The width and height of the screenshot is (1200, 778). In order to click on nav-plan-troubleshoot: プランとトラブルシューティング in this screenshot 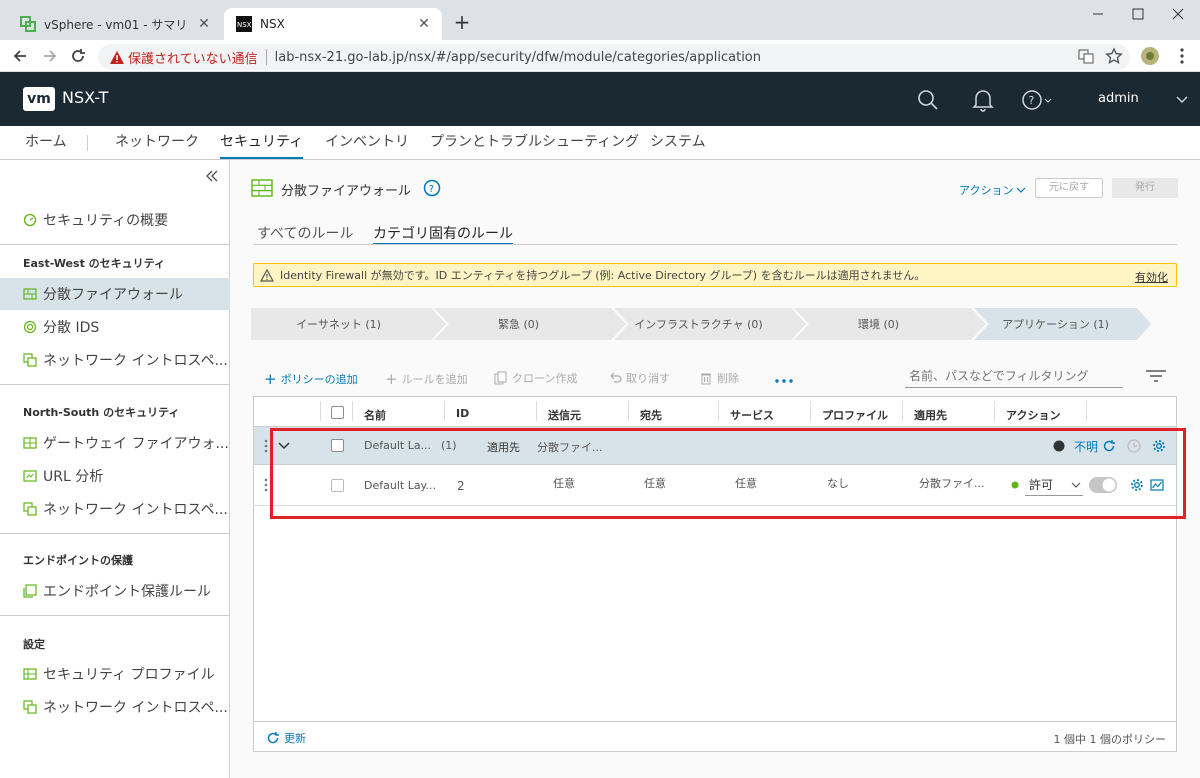, I will do `click(534, 142)`.